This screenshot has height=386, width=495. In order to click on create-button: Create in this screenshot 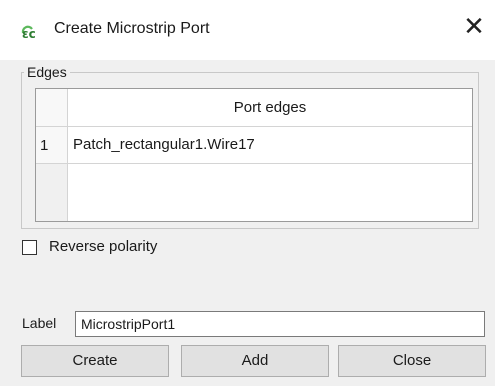, I will do `click(95, 361)`.